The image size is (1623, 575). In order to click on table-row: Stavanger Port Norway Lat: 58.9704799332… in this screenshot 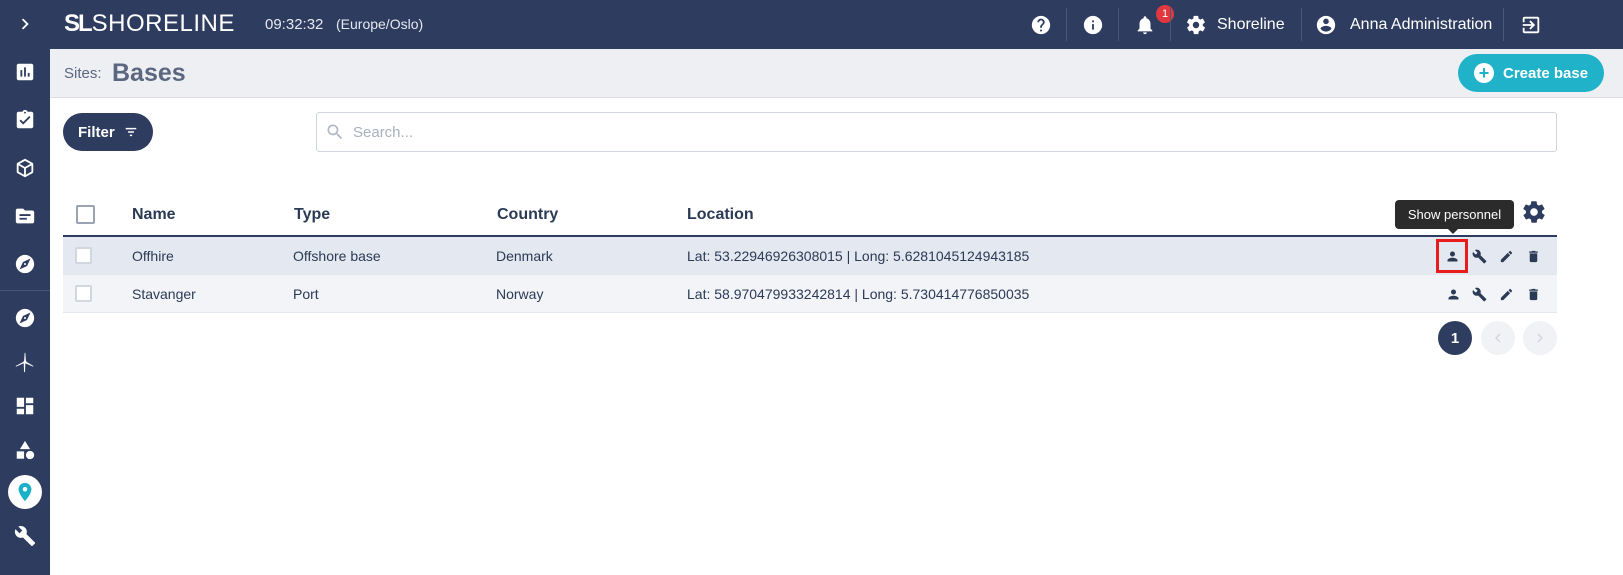, I will do `click(810, 294)`.